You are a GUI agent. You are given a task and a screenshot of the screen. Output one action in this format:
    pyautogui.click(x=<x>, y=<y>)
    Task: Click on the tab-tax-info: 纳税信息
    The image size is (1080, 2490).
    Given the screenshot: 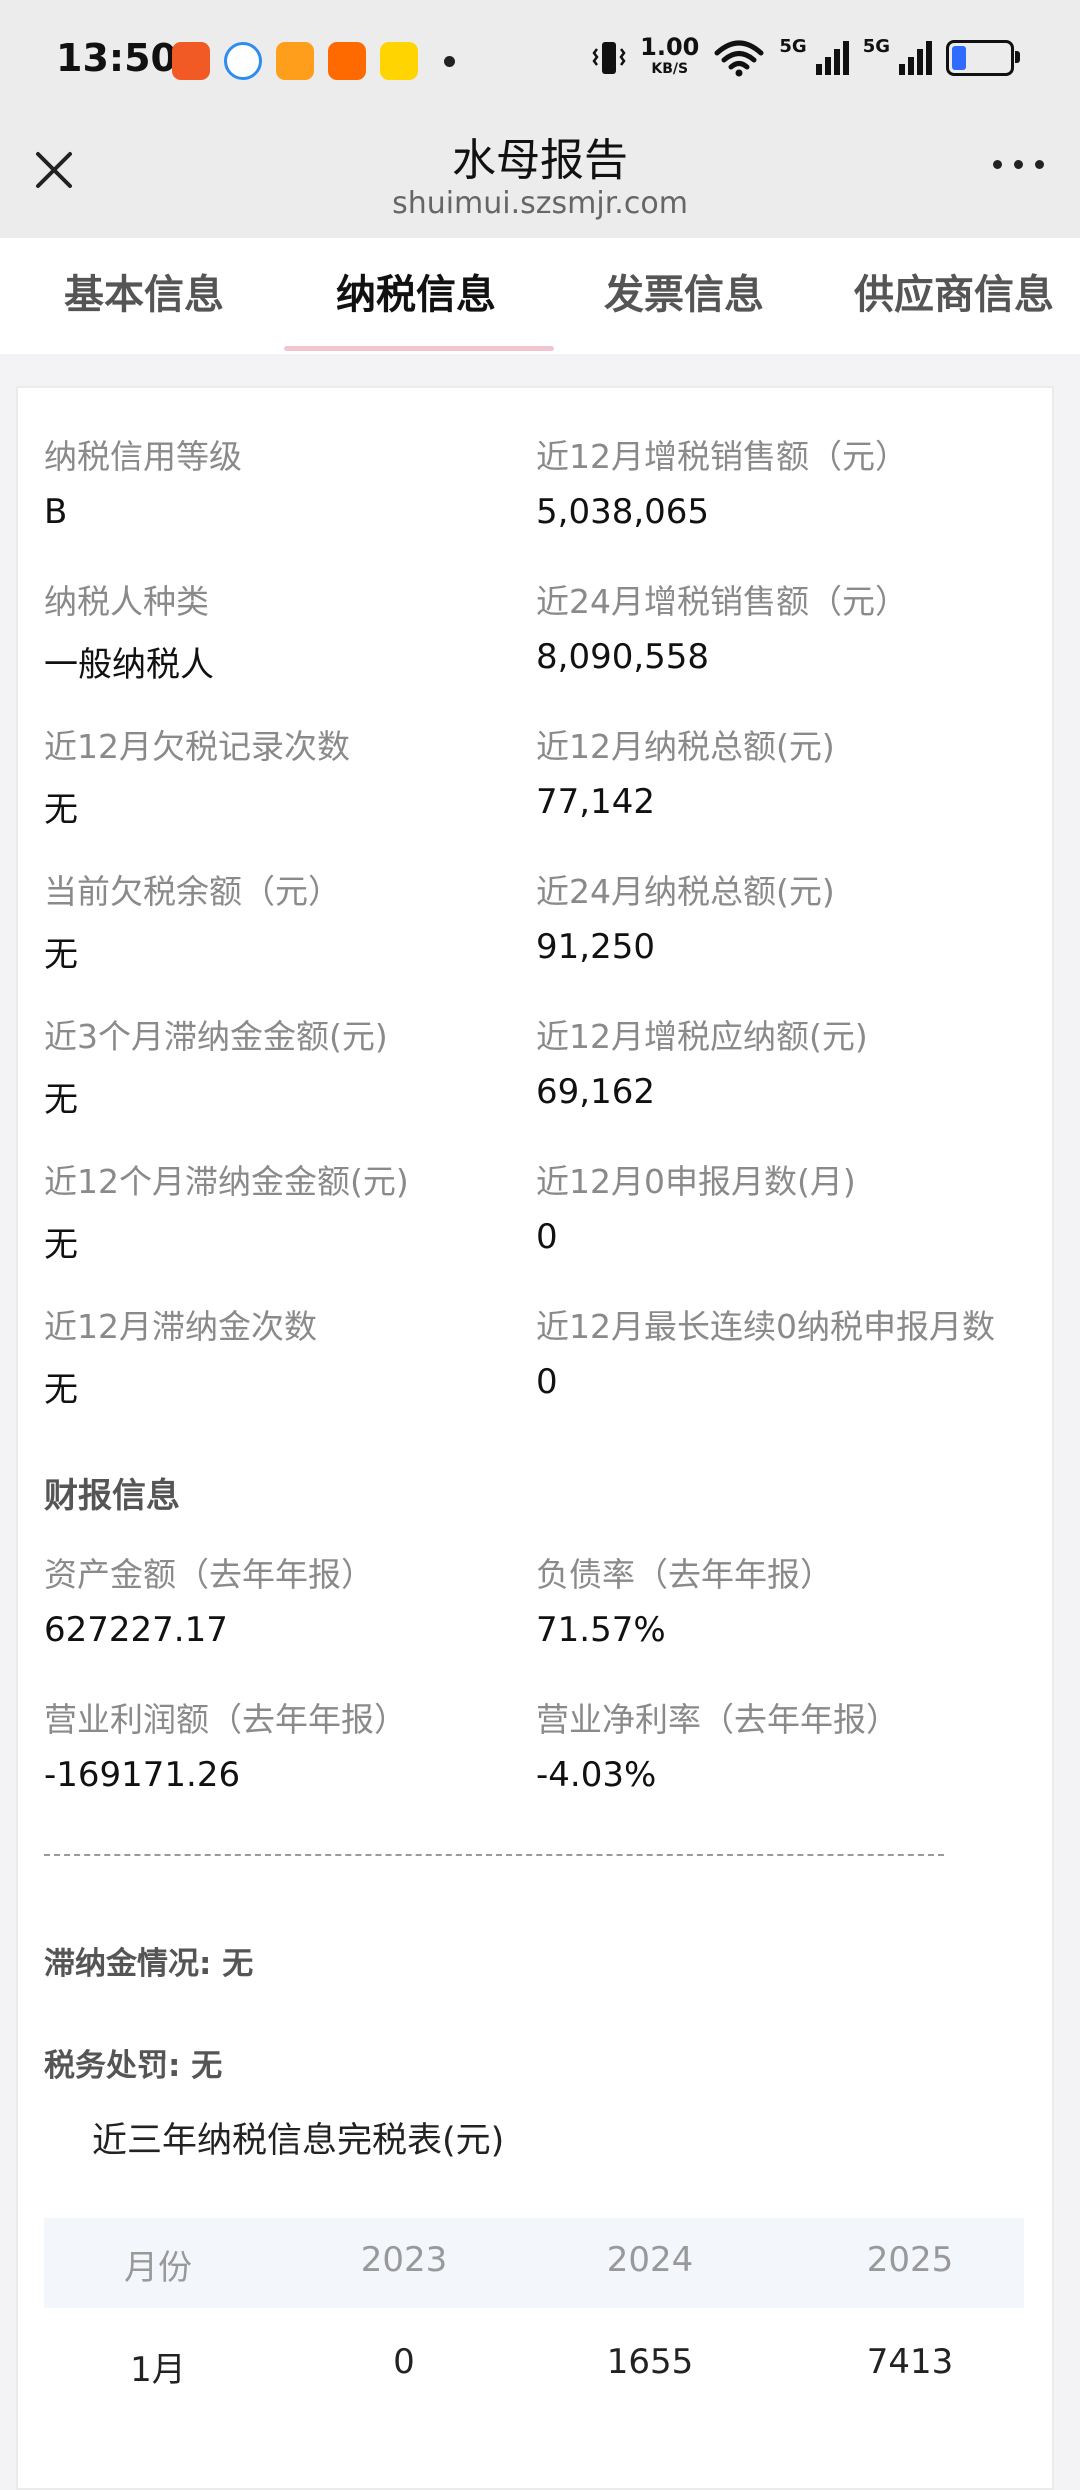 What is the action you would take?
    pyautogui.click(x=416, y=291)
    